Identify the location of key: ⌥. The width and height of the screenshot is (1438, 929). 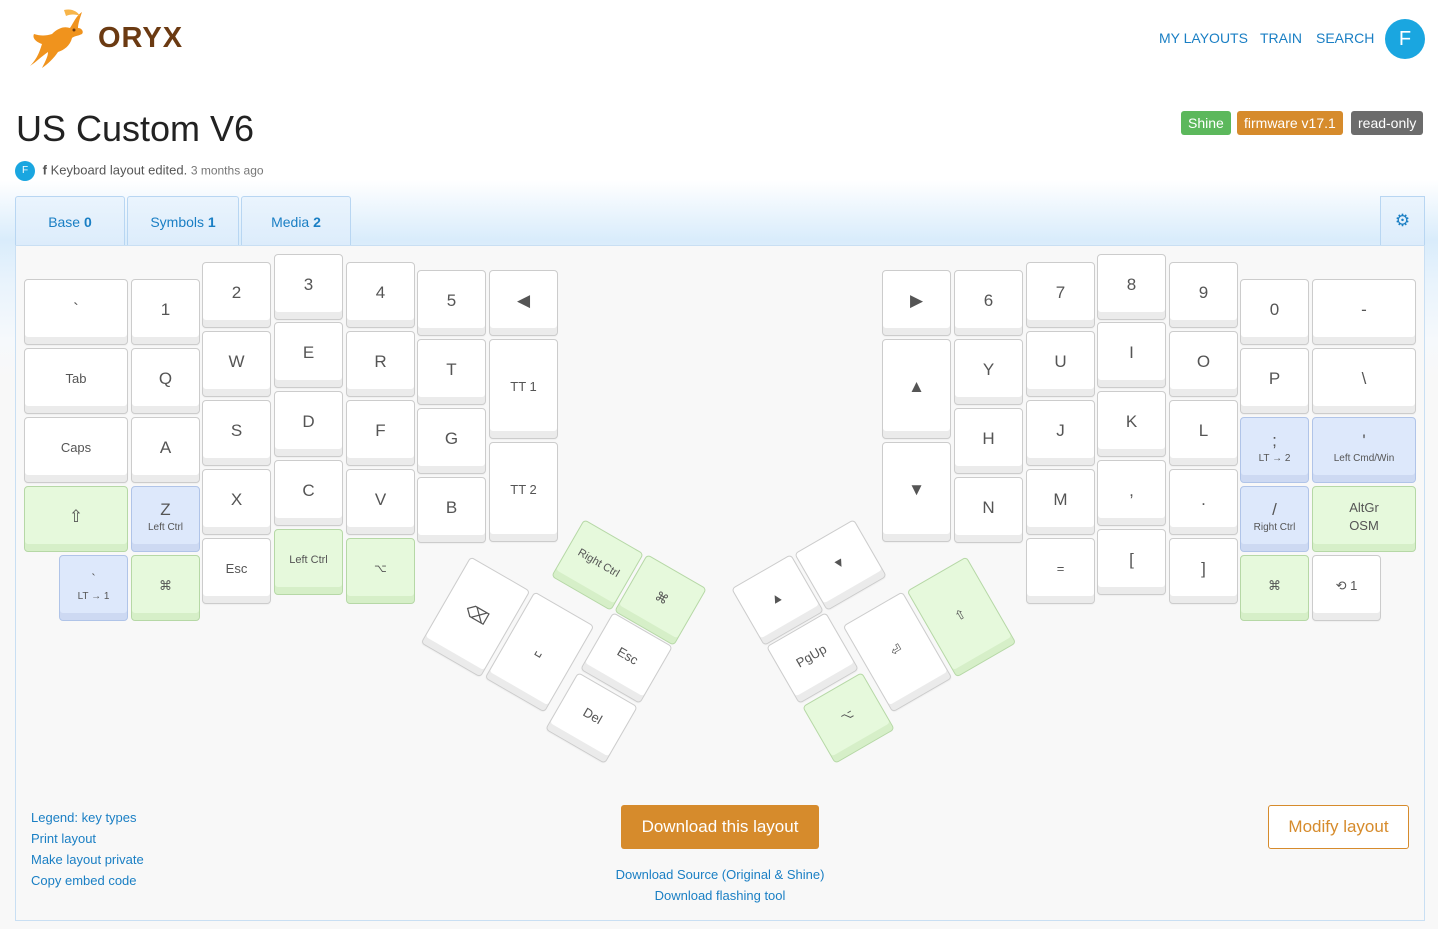
(380, 571).